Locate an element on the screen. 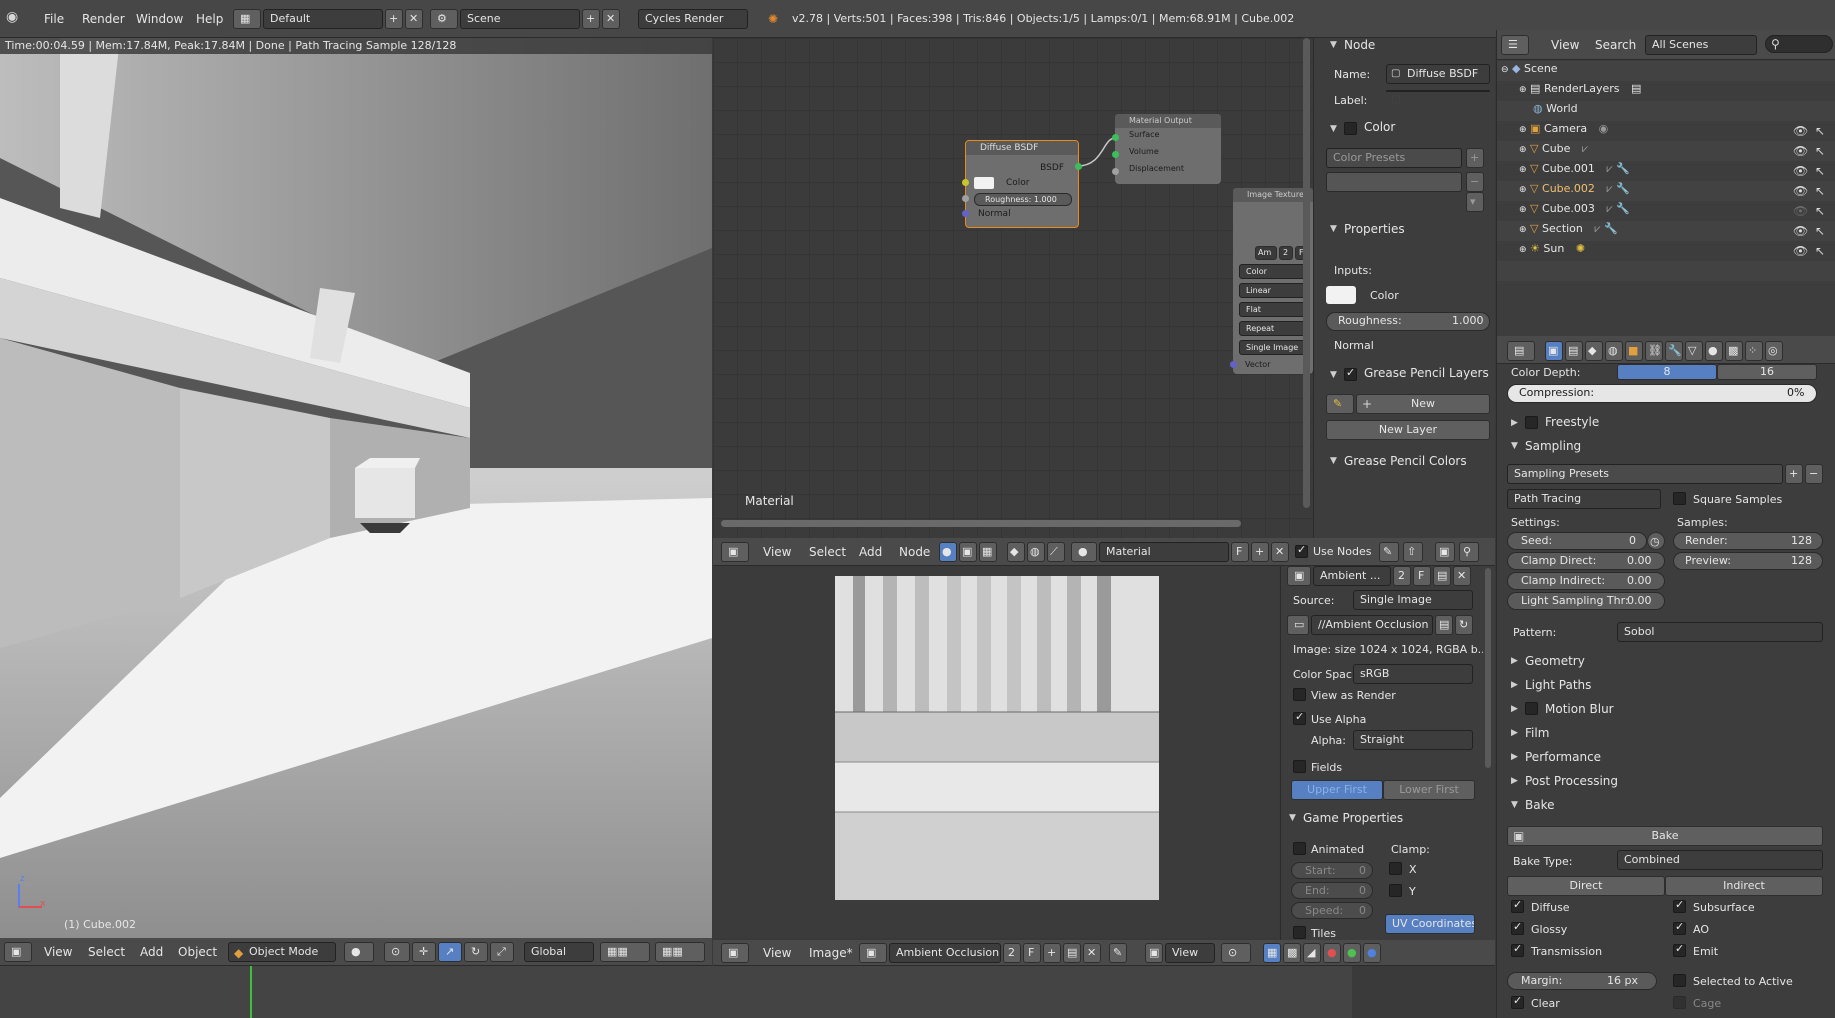 This screenshot has height=1018, width=1835. outliner-item-world: ◍ World is located at coordinates (1555, 108).